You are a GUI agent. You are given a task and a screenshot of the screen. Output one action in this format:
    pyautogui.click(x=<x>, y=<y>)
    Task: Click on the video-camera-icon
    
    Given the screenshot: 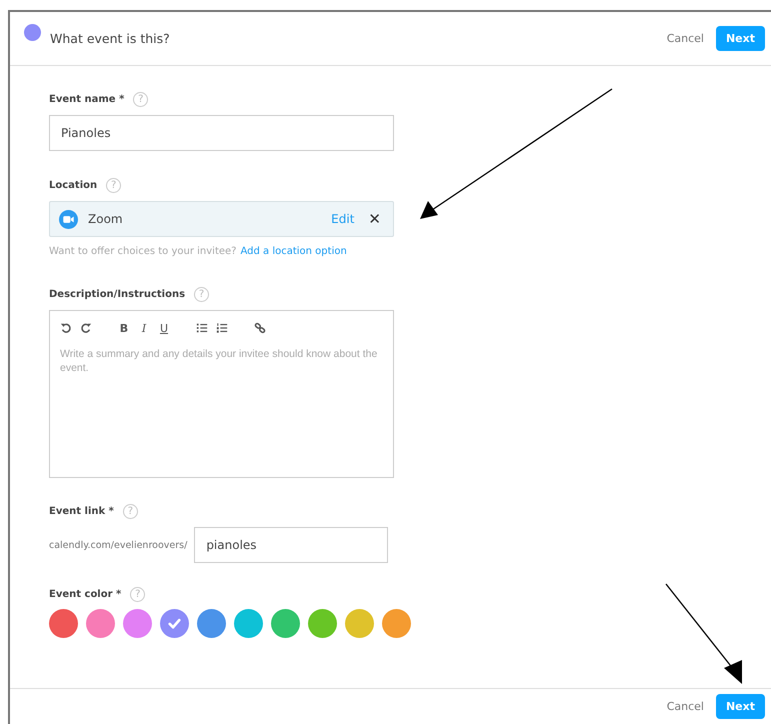 What is the action you would take?
    pyautogui.click(x=68, y=219)
    